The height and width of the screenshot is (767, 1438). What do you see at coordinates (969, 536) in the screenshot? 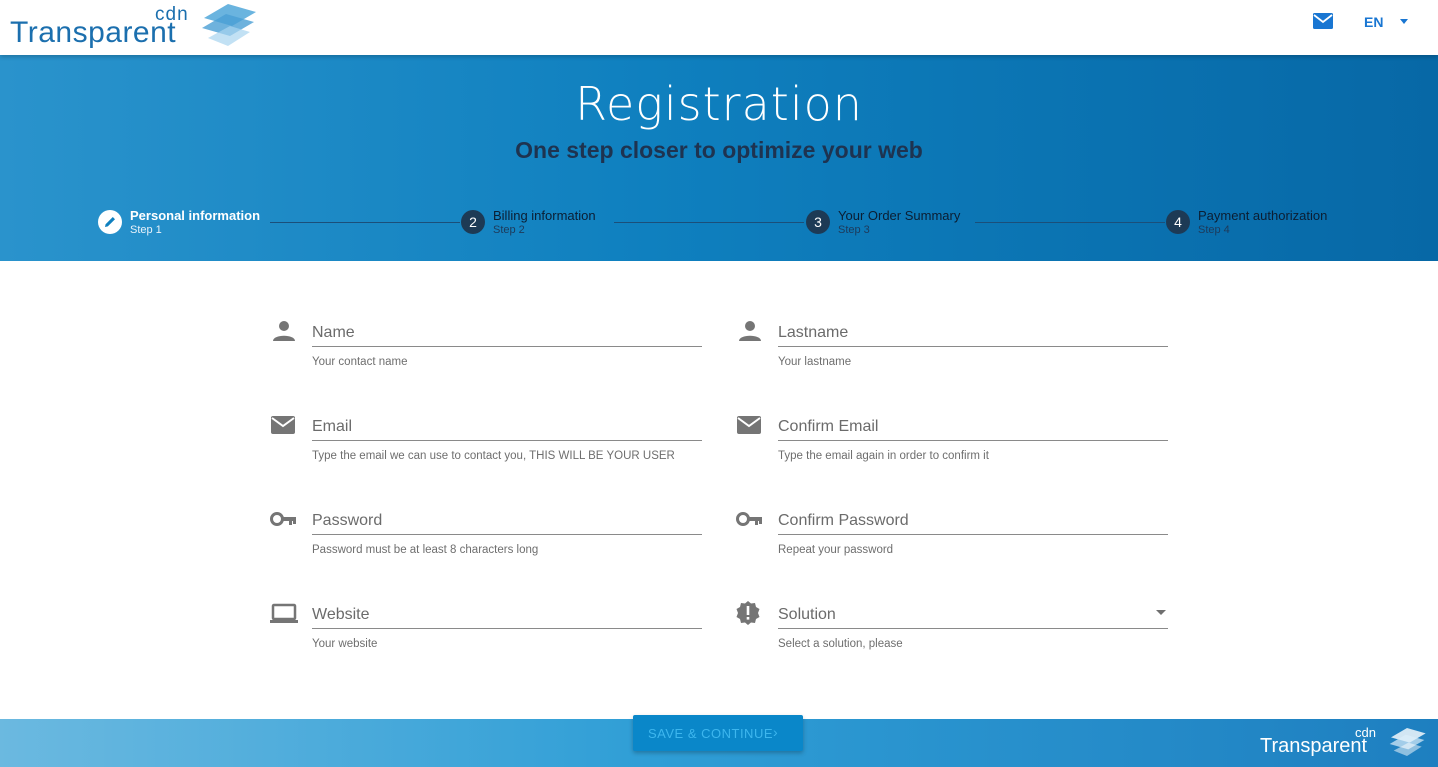
I see `confirm-password-field: Repeat your password` at bounding box center [969, 536].